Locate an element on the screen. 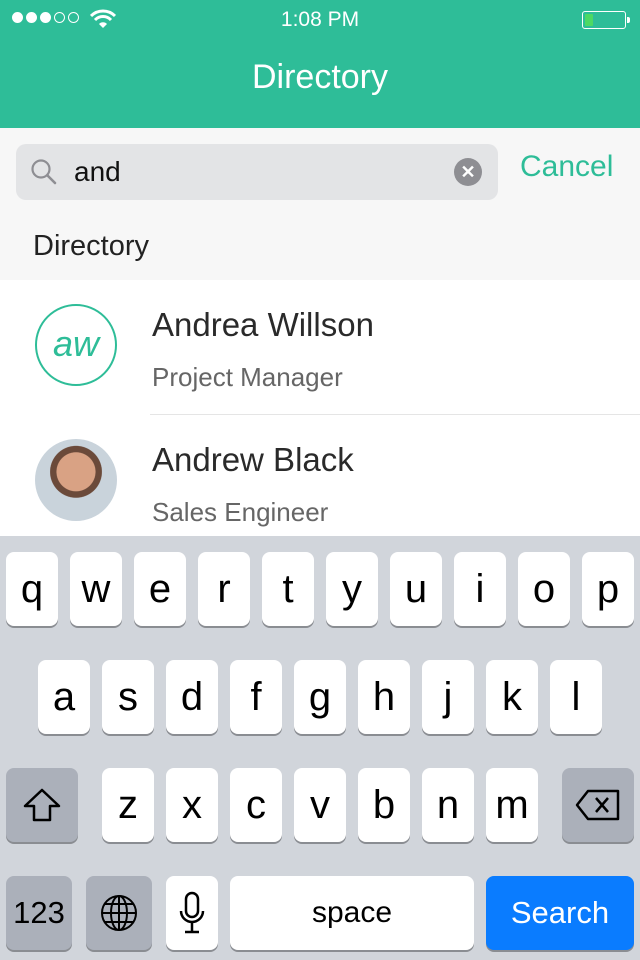 The height and width of the screenshot is (960, 640). key-v: v is located at coordinates (320, 805).